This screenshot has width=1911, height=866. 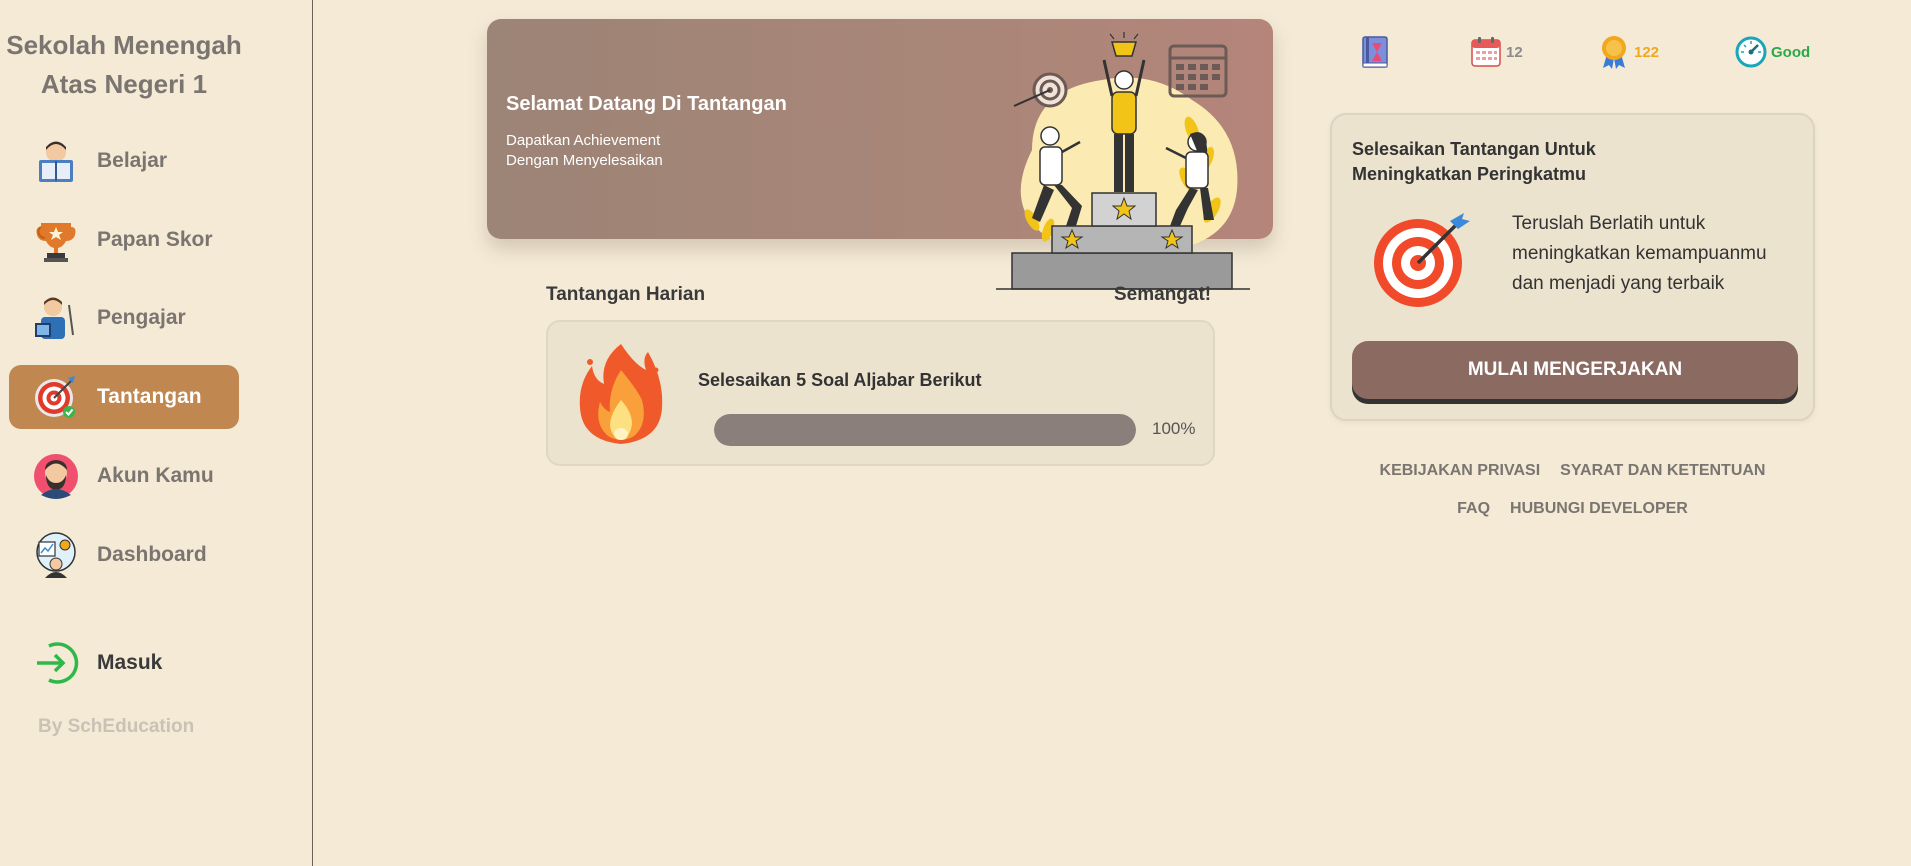 I want to click on sidebar-item-pengajar: Pengajar, so click(x=124, y=318).